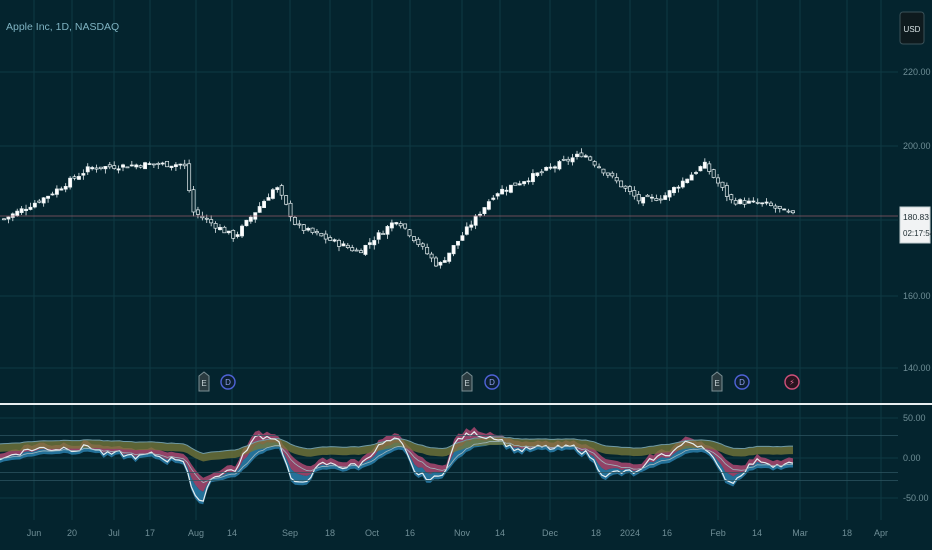 The image size is (932, 550). What do you see at coordinates (916, 498) in the screenshot?
I see `osc-tick-label: -50.00` at bounding box center [916, 498].